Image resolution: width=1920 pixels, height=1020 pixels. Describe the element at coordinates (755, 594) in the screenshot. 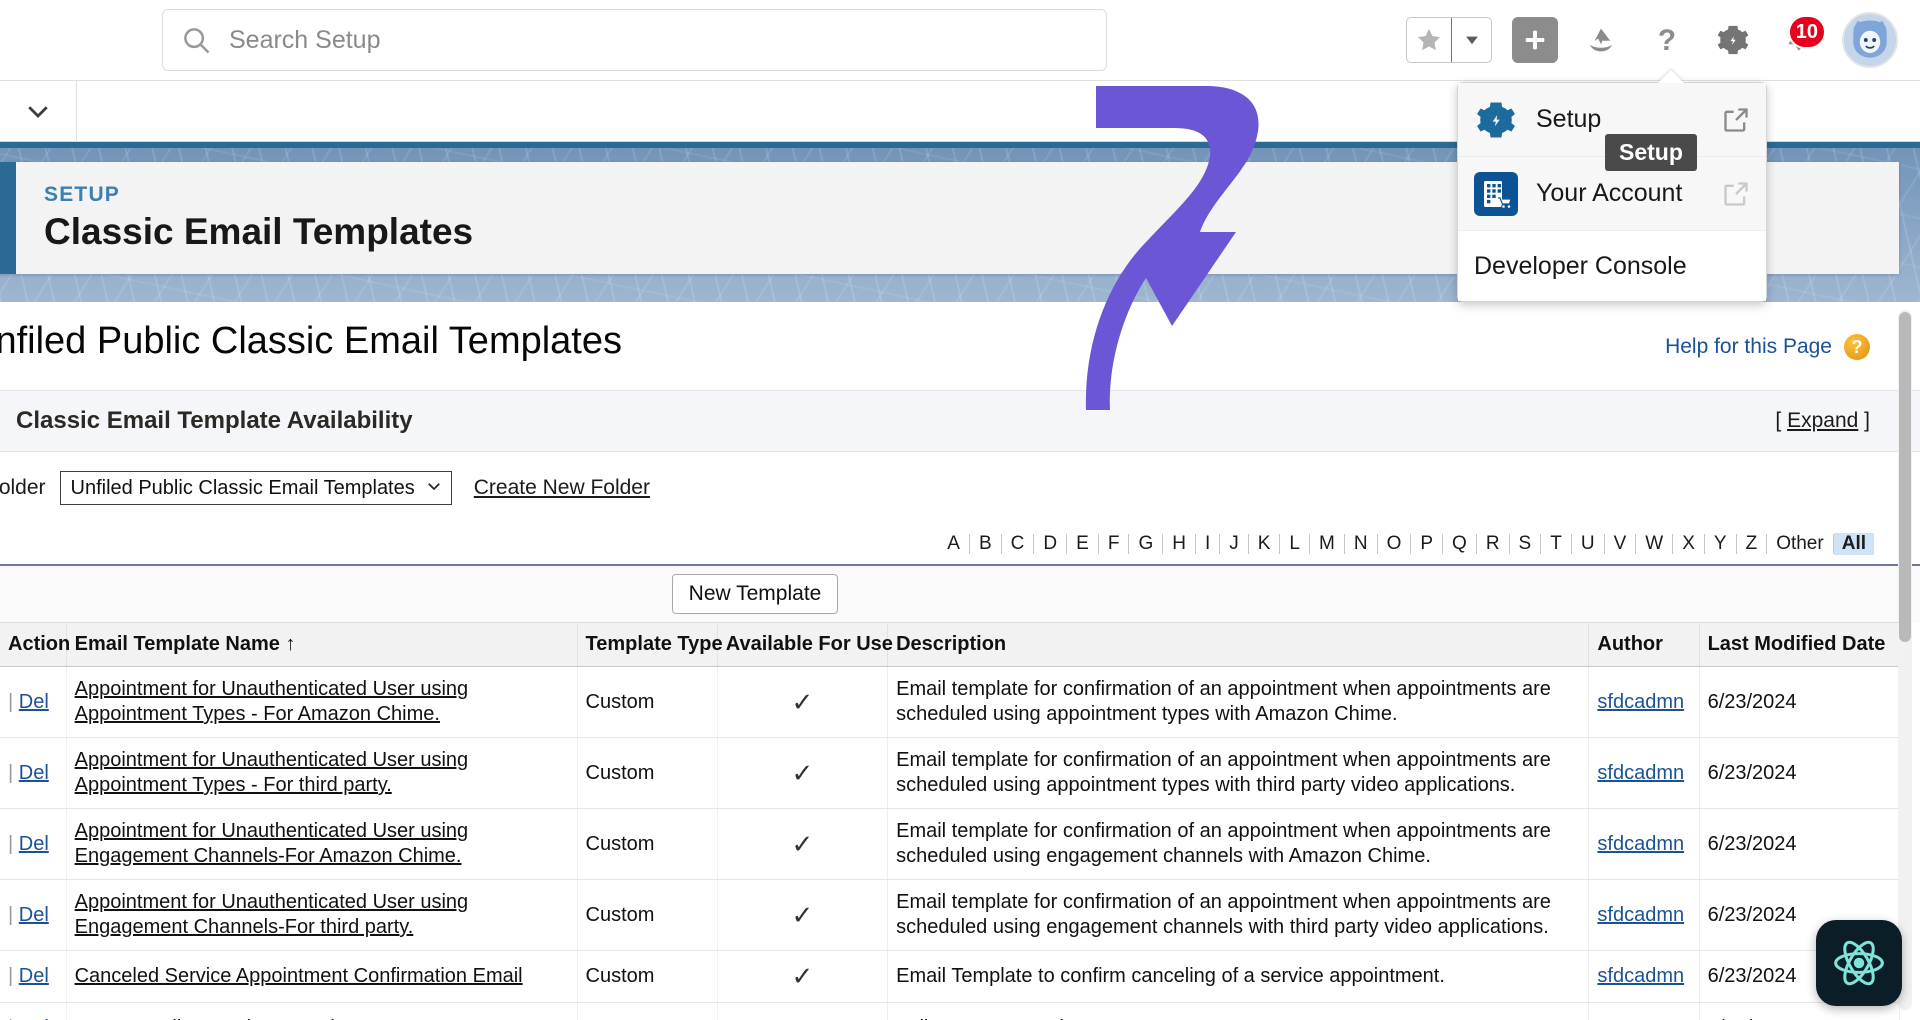

I see `new-template-button: New Template` at that location.